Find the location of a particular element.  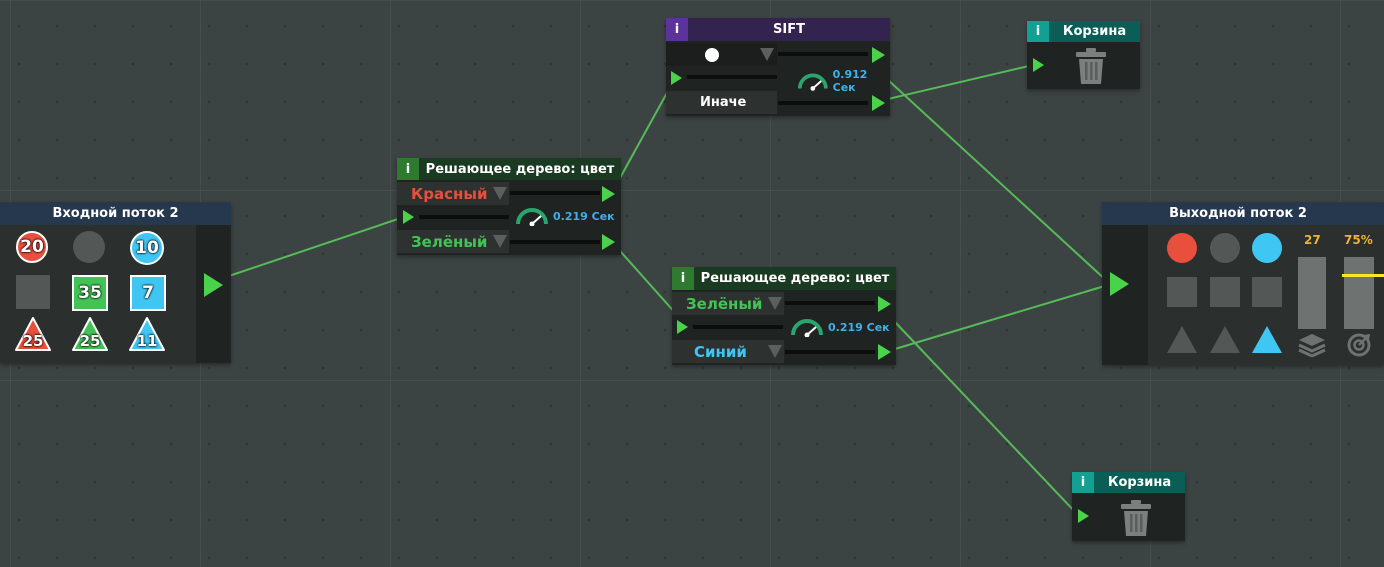

decision-tree-bottom-speed: 0.219 Сек is located at coordinates (840, 327).